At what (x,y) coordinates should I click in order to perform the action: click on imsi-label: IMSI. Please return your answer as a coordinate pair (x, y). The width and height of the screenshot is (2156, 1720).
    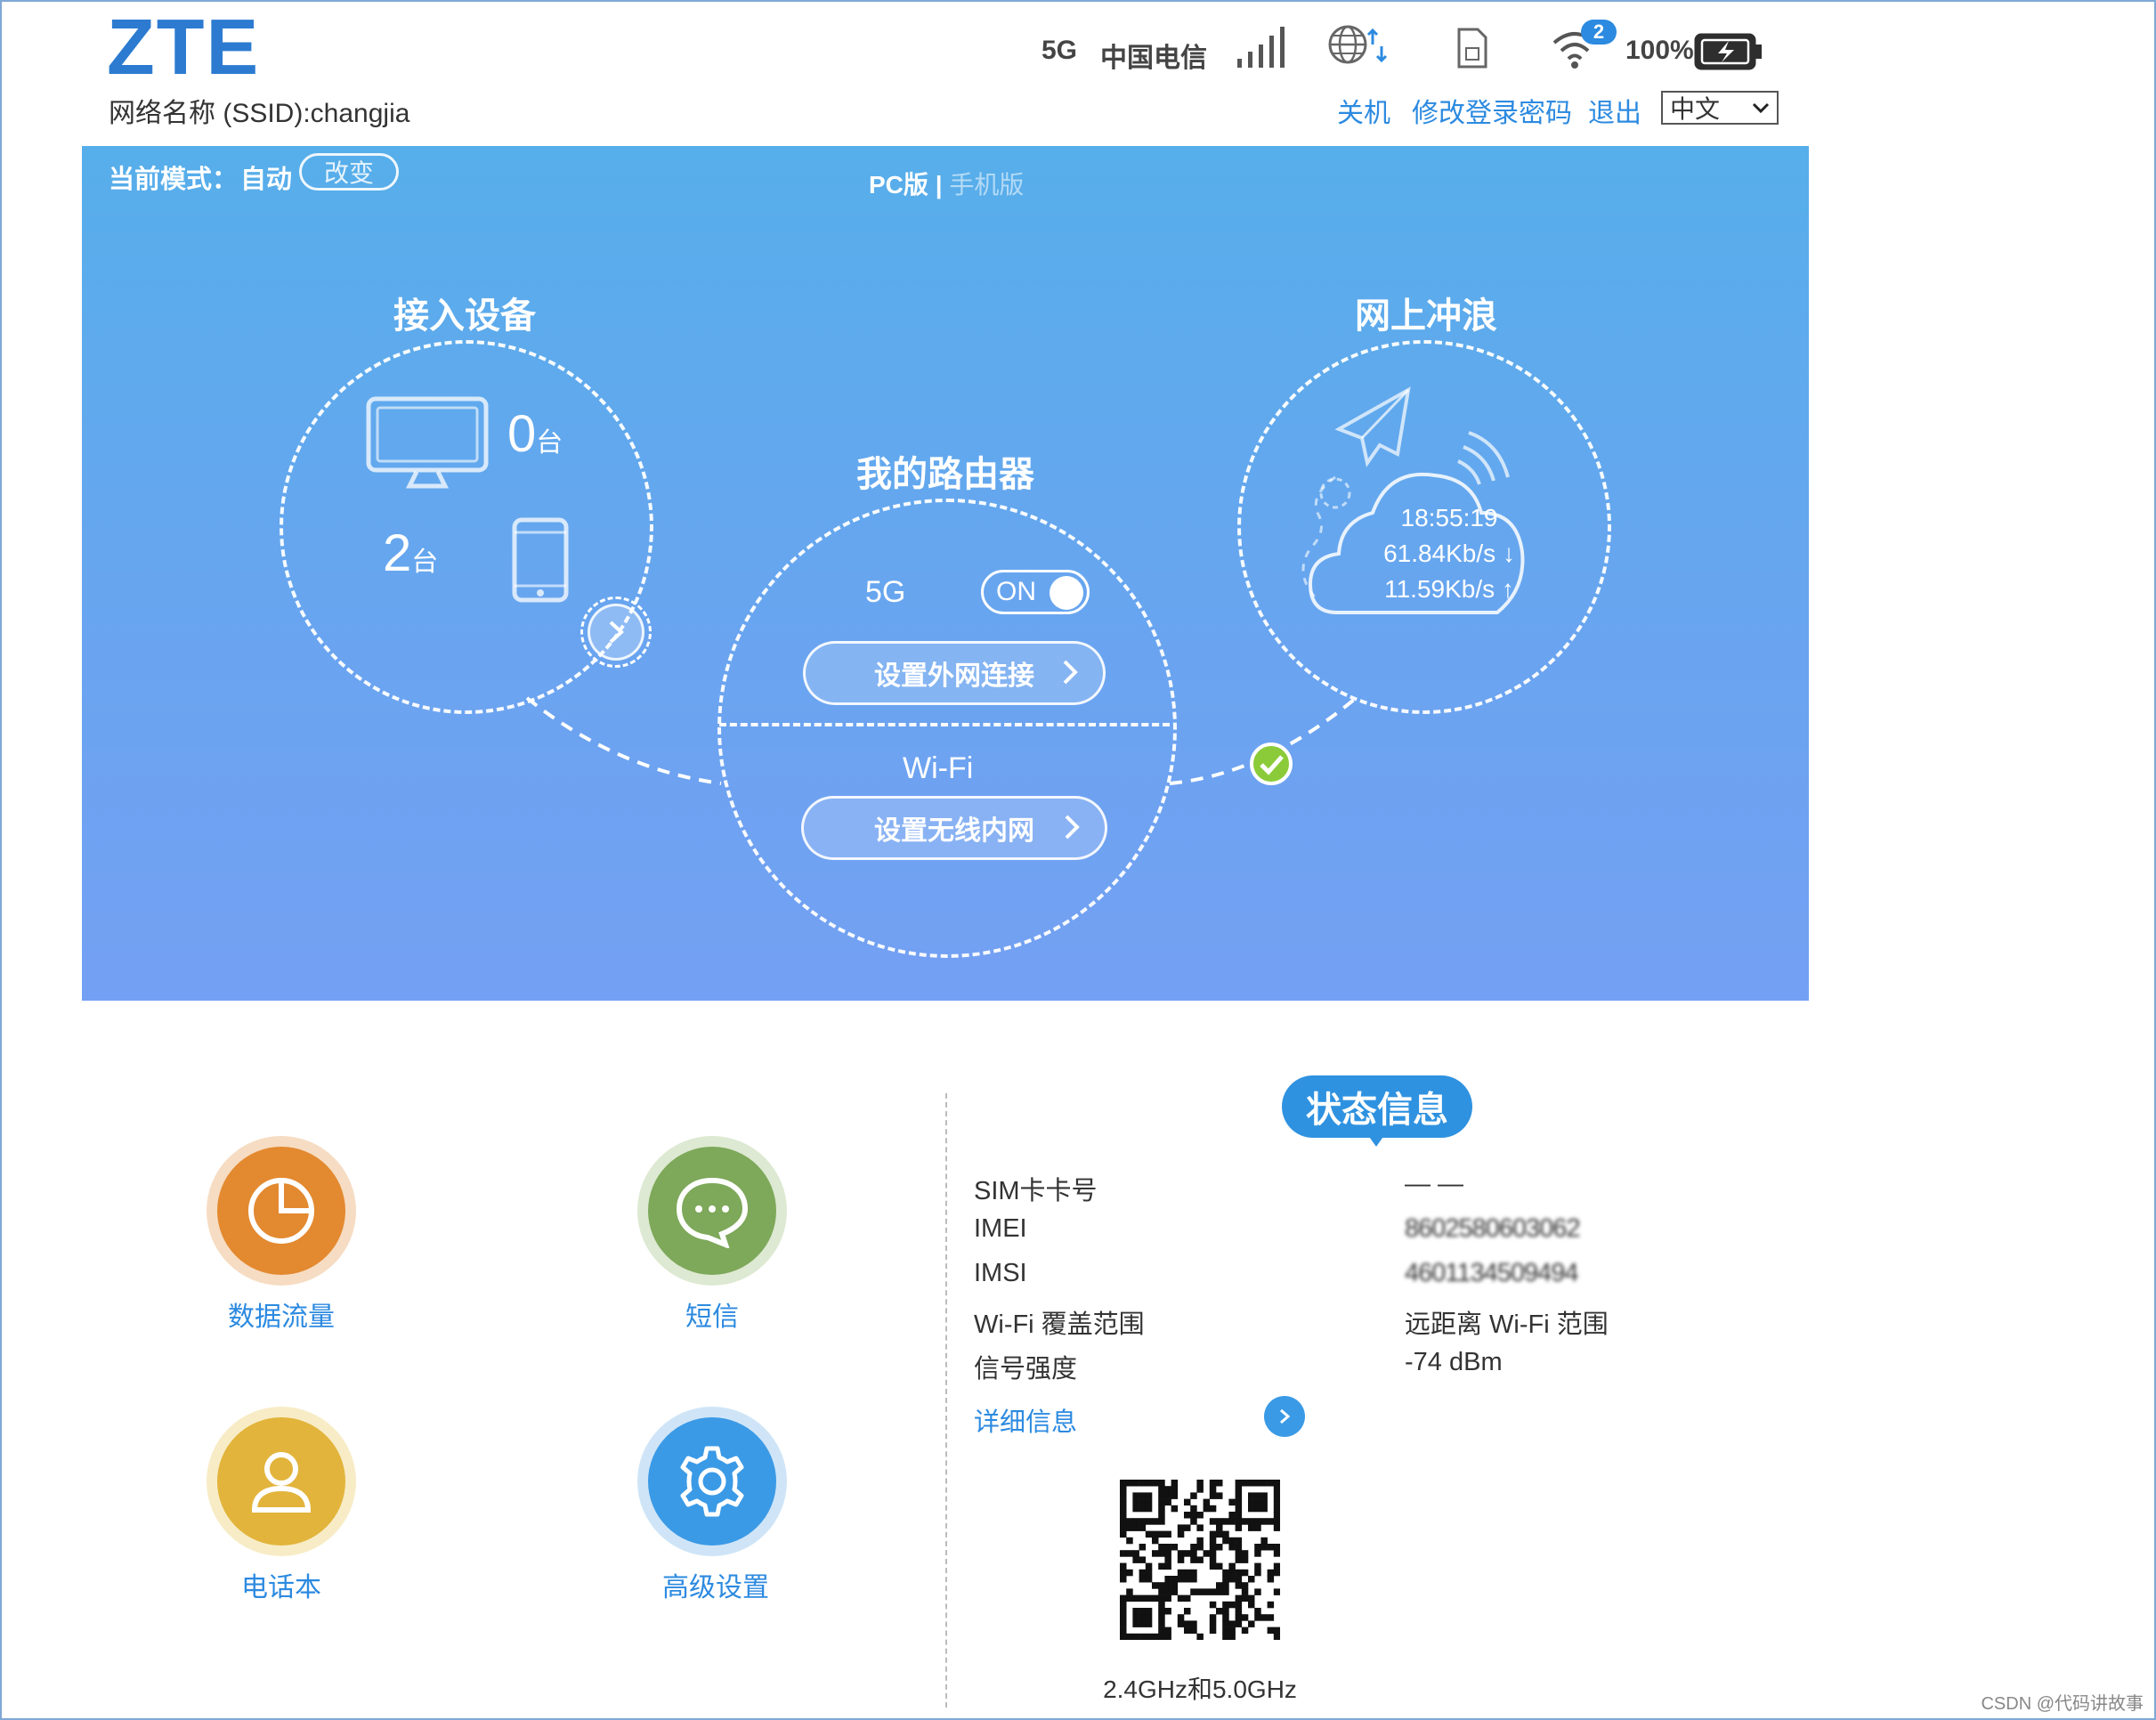
    Looking at the image, I should click on (1000, 1273).